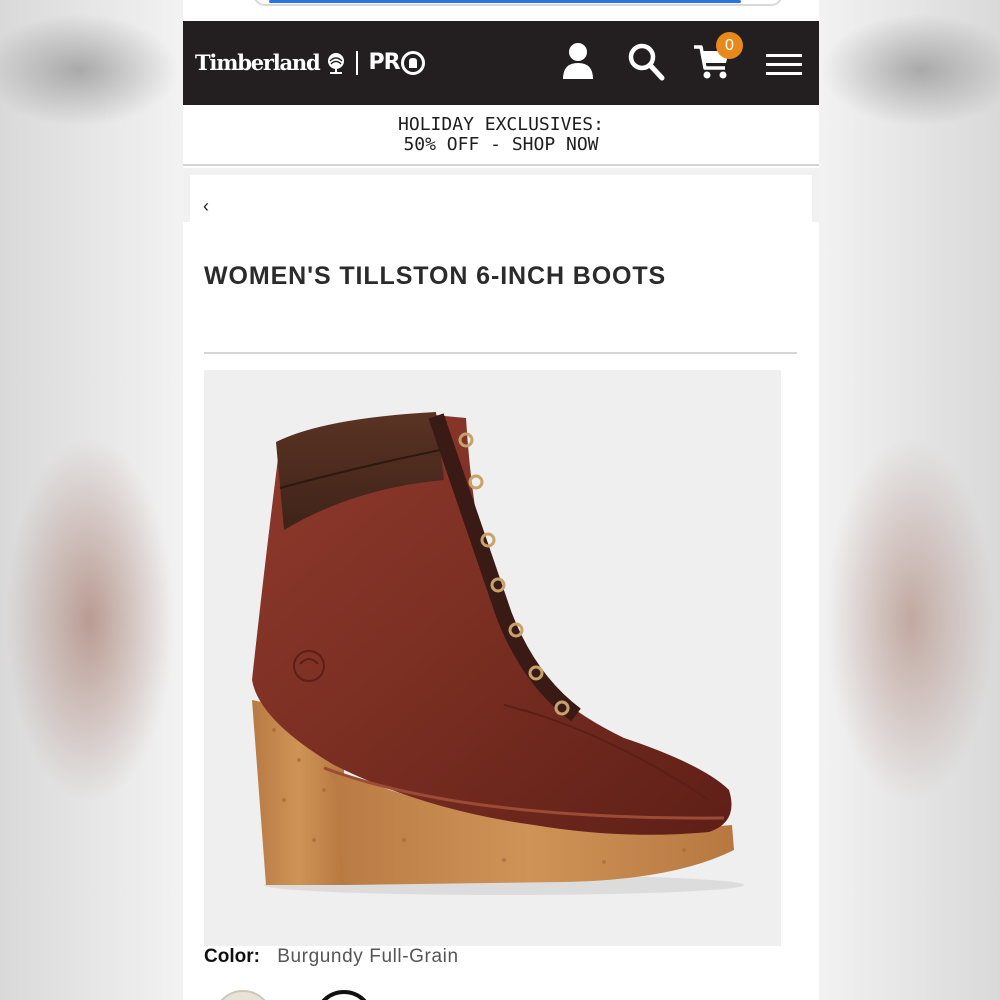  What do you see at coordinates (243, 995) in the screenshot?
I see `color-swatch-option` at bounding box center [243, 995].